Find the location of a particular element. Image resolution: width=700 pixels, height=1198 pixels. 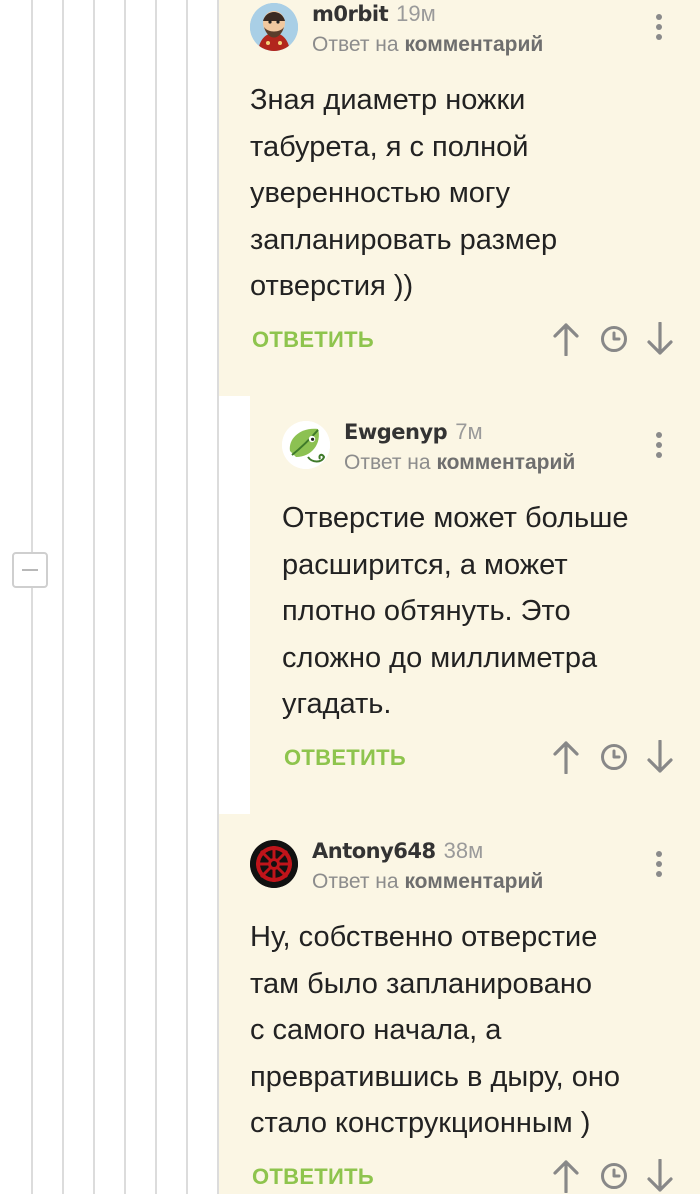

author-name: Ewgenyp 7м is located at coordinates (413, 432).